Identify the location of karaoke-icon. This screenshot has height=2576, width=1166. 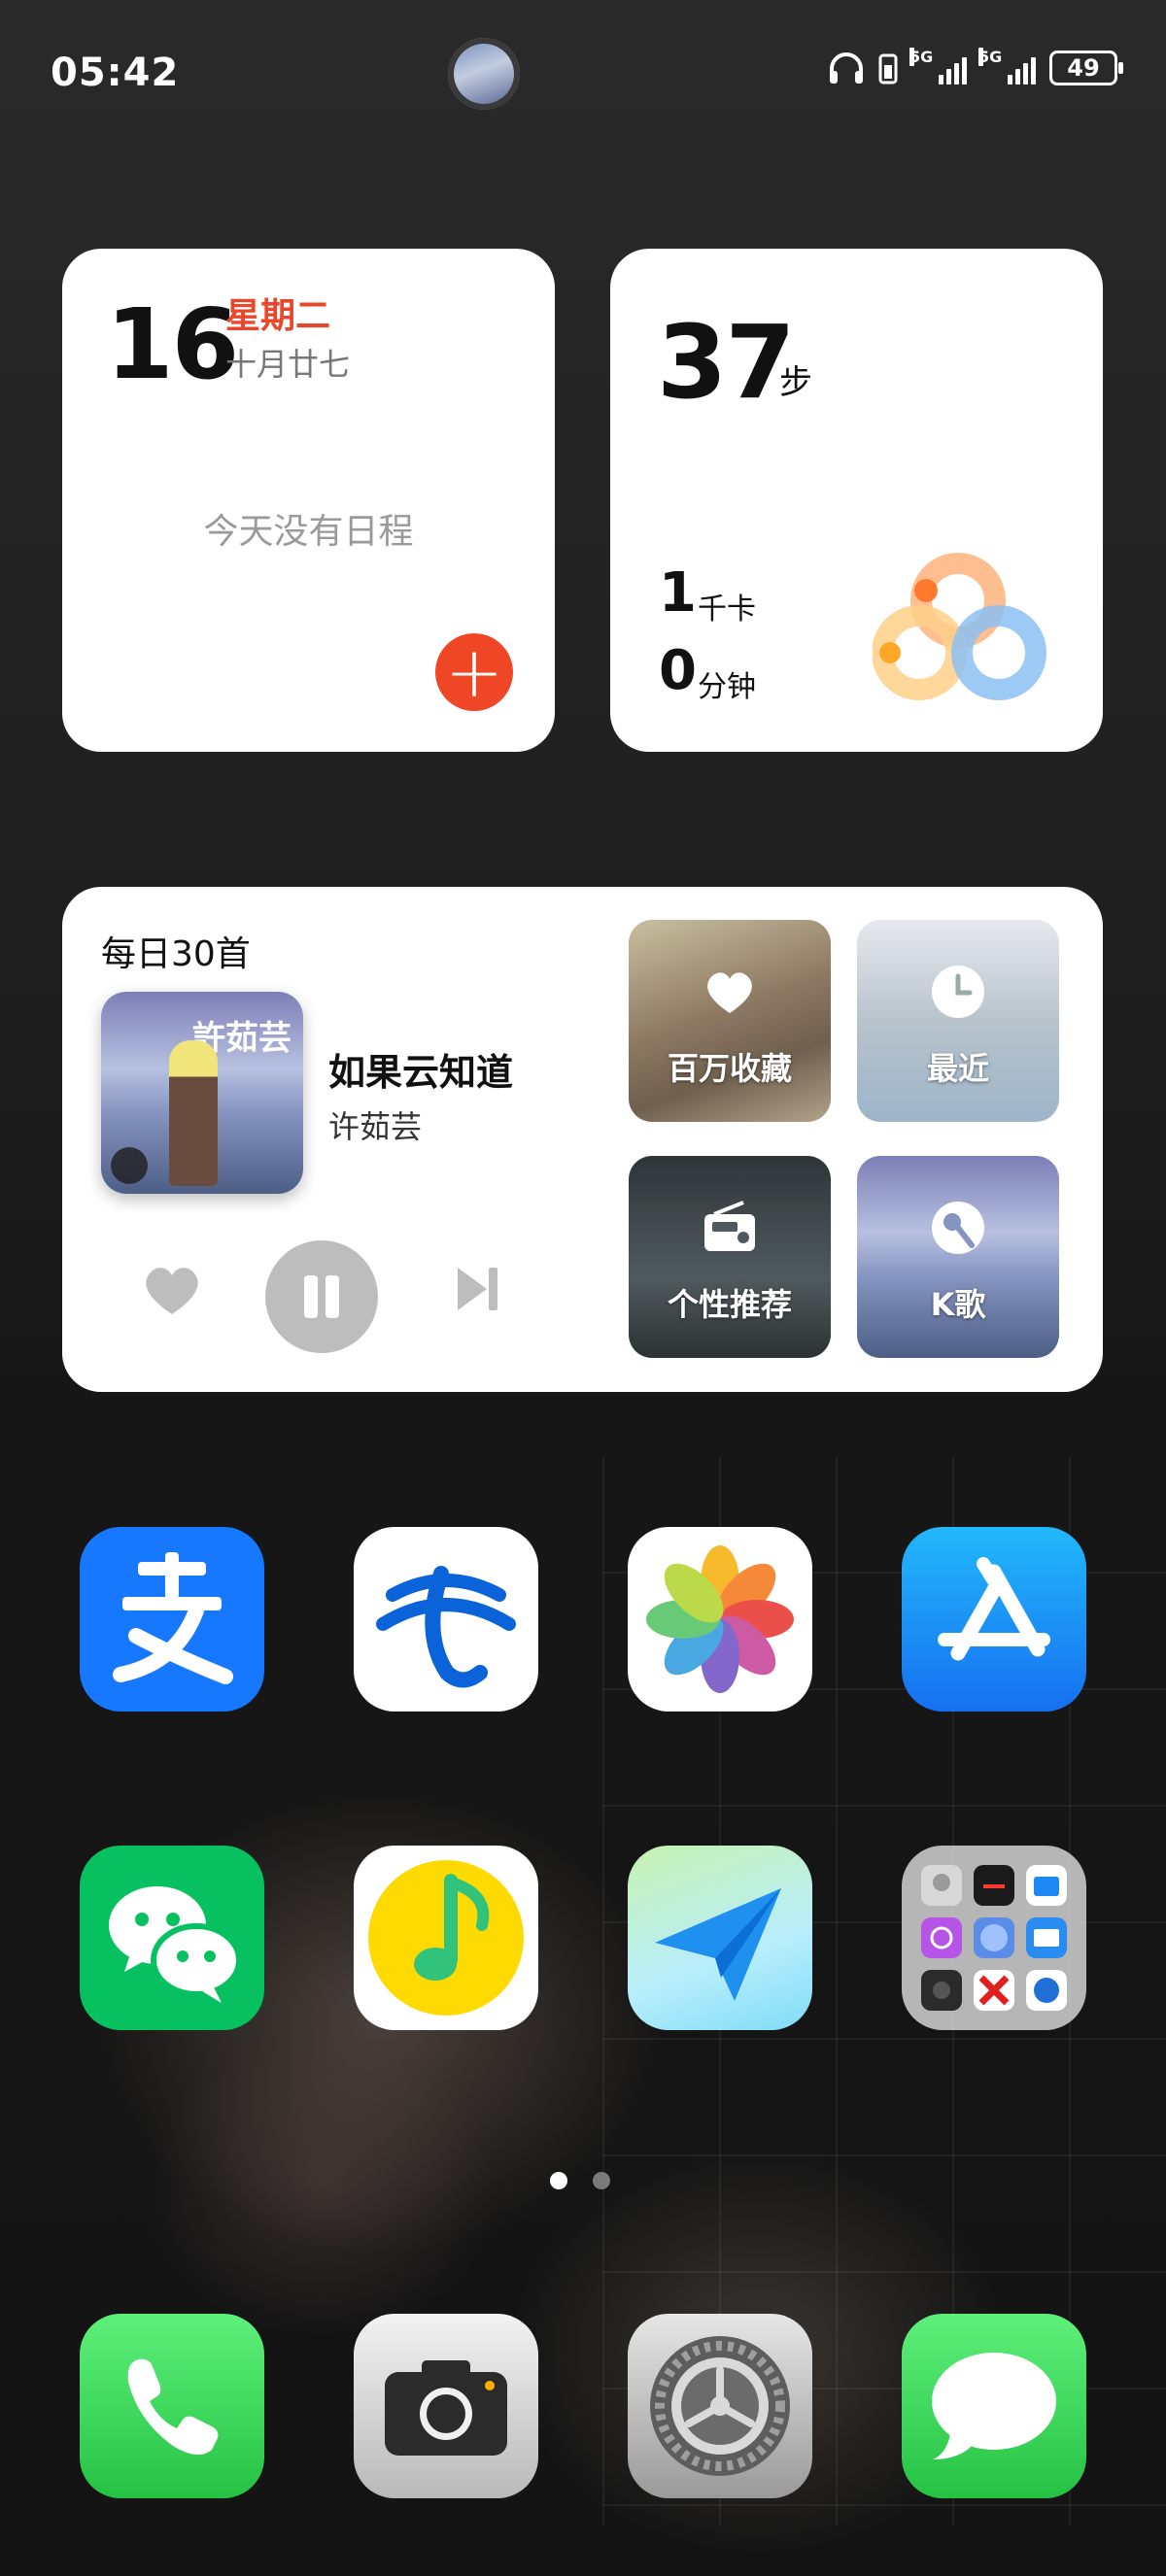
(958, 1228).